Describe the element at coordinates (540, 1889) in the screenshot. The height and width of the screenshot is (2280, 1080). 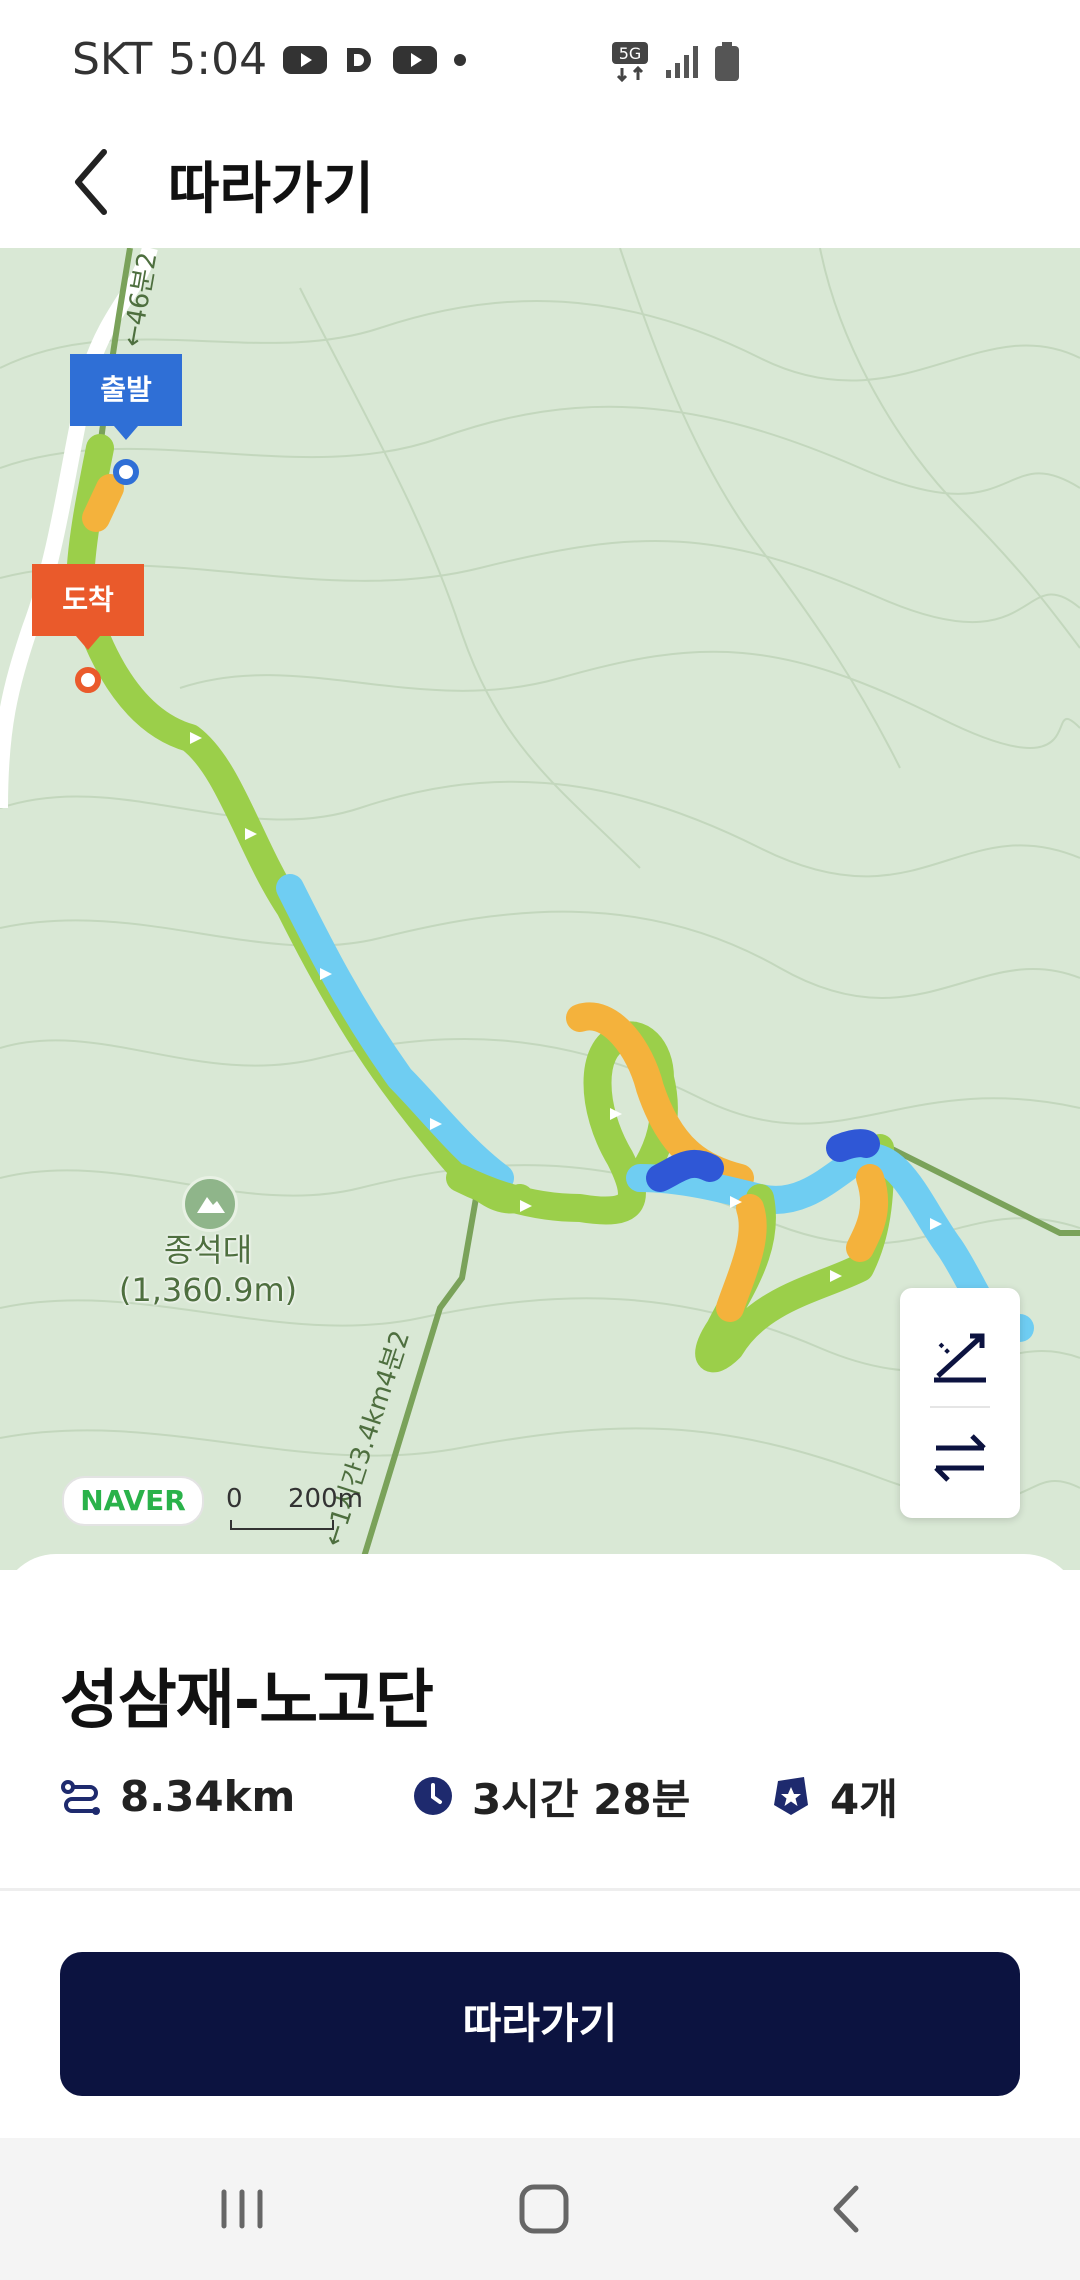
I see `section-divider` at that location.